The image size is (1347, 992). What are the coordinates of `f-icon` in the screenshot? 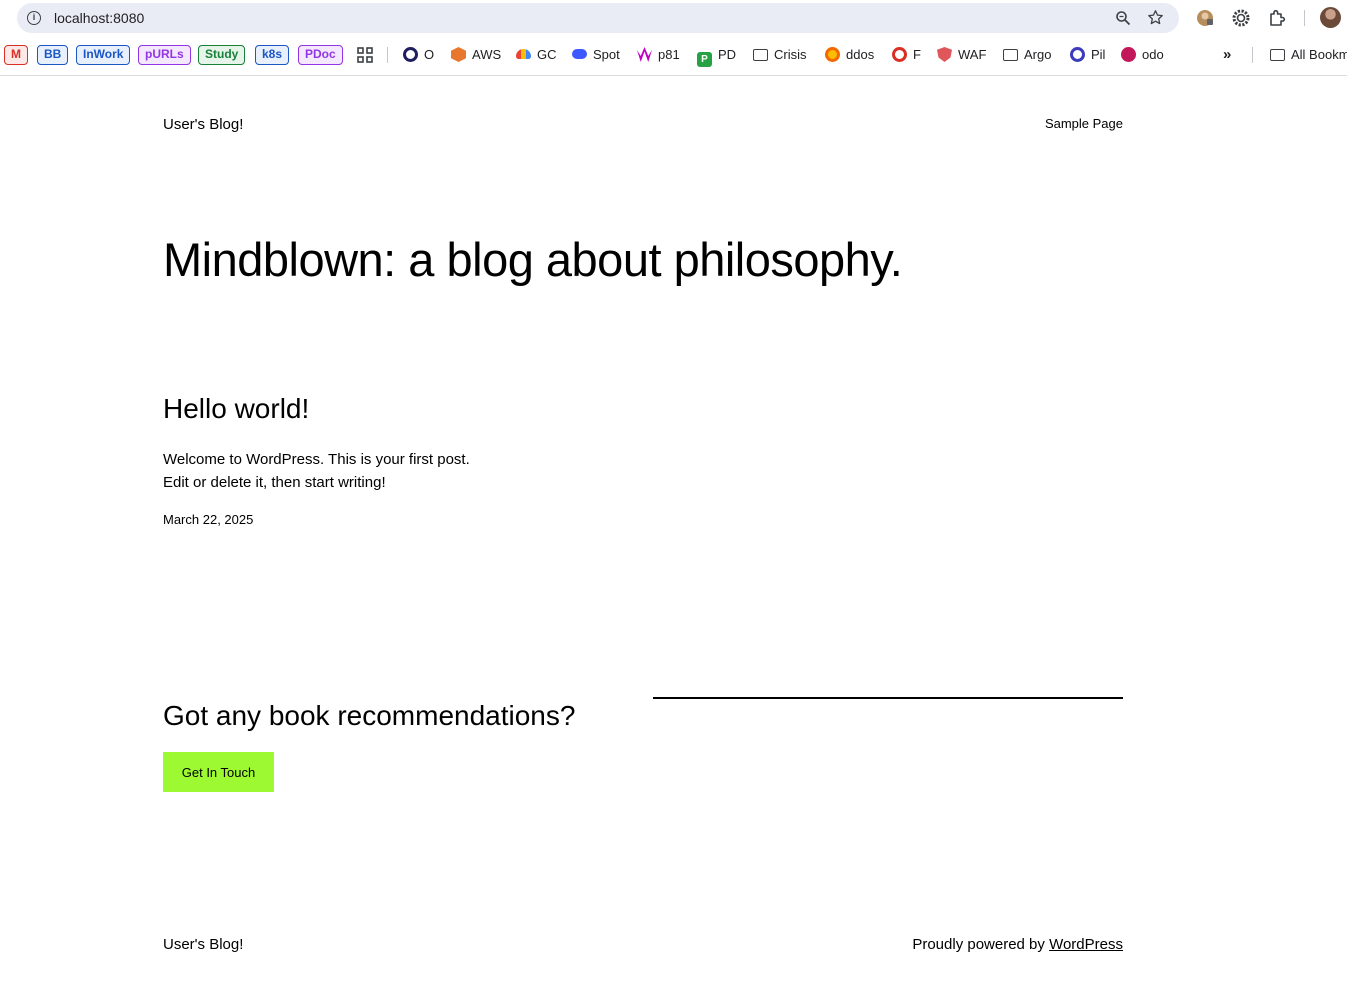 It's located at (899, 54).